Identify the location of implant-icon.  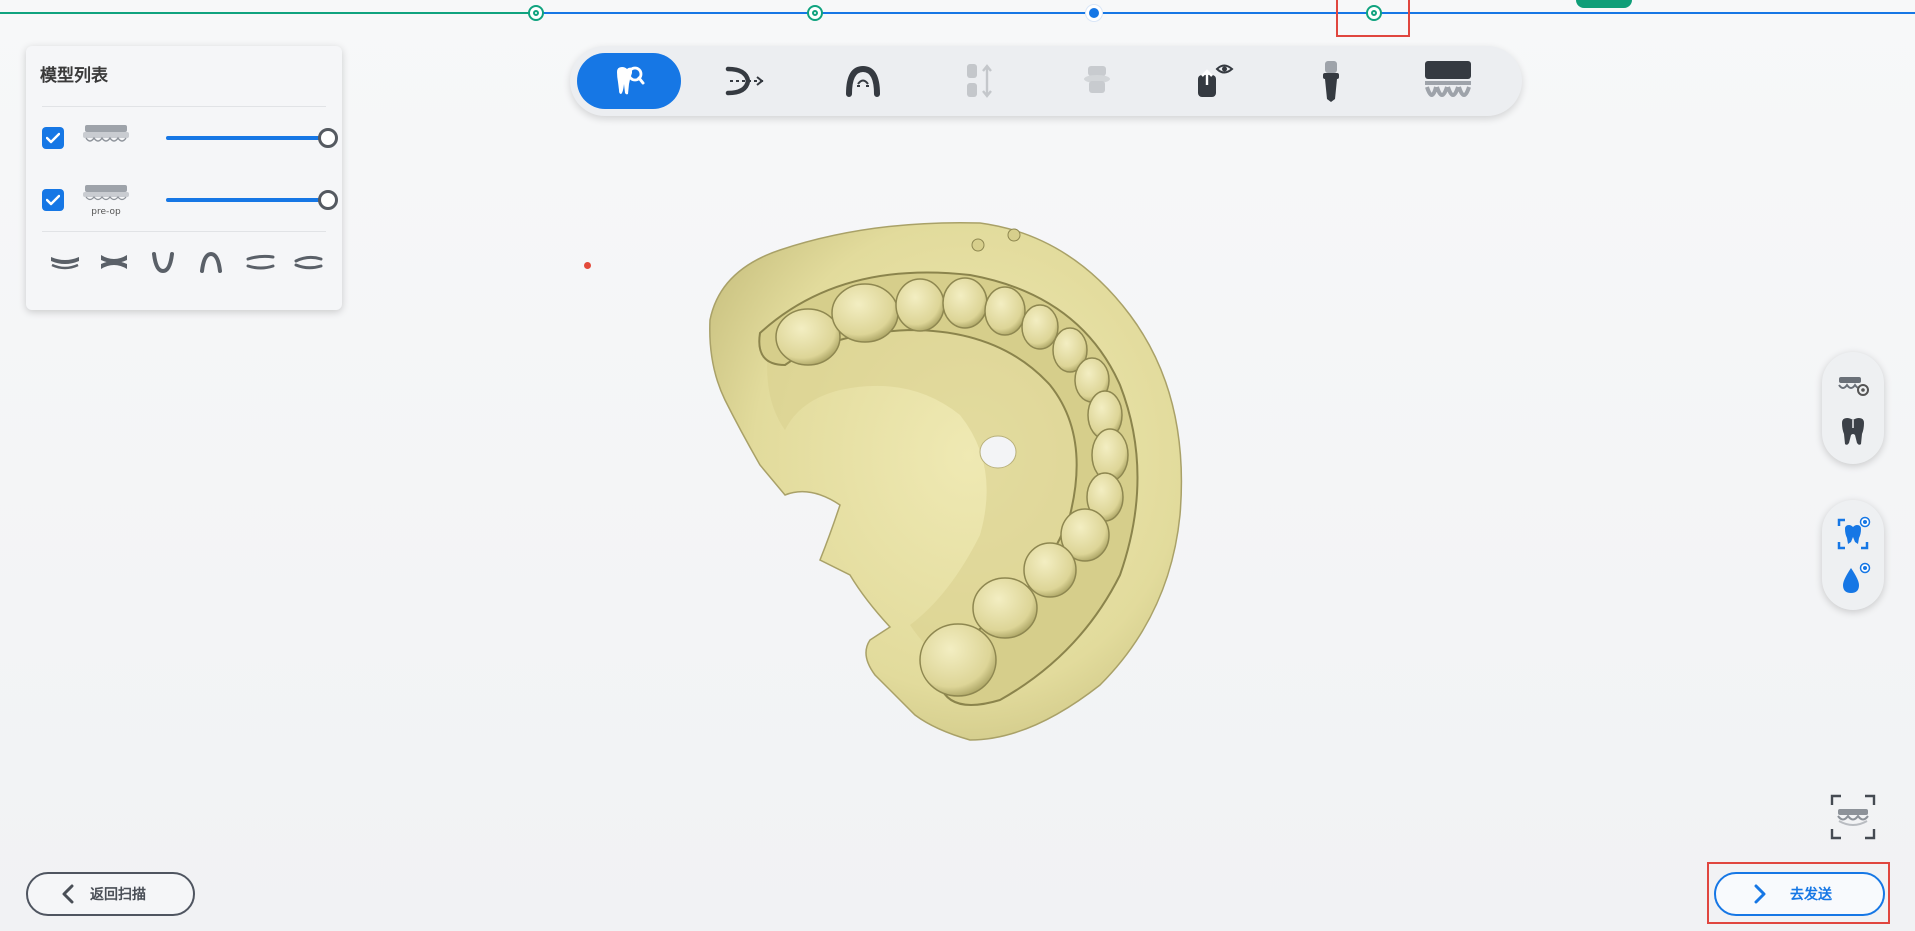
(1331, 81).